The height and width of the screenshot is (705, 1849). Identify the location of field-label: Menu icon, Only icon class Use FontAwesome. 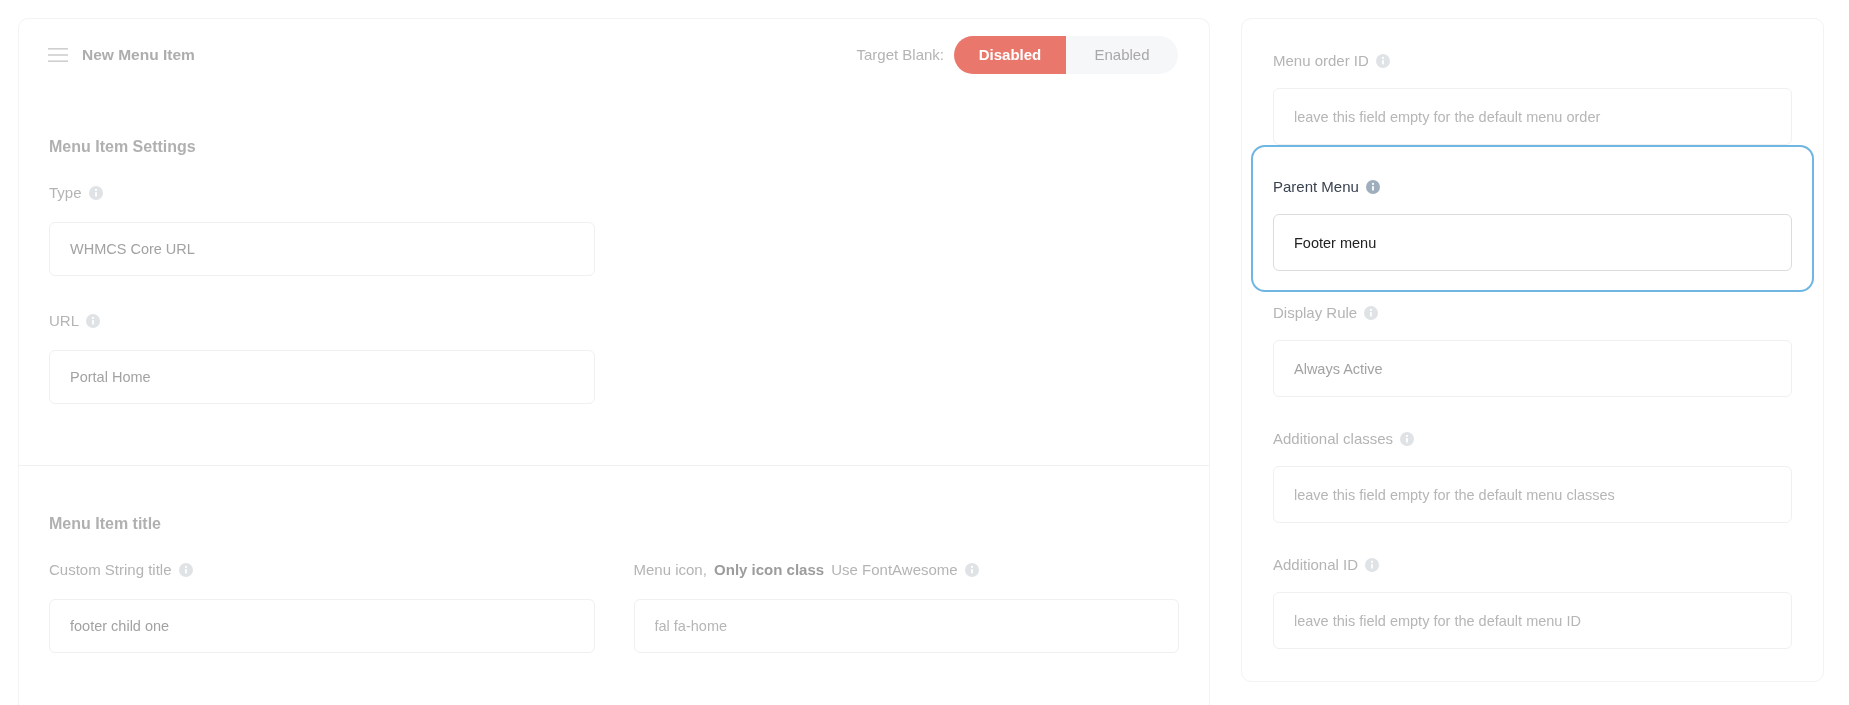
(795, 570).